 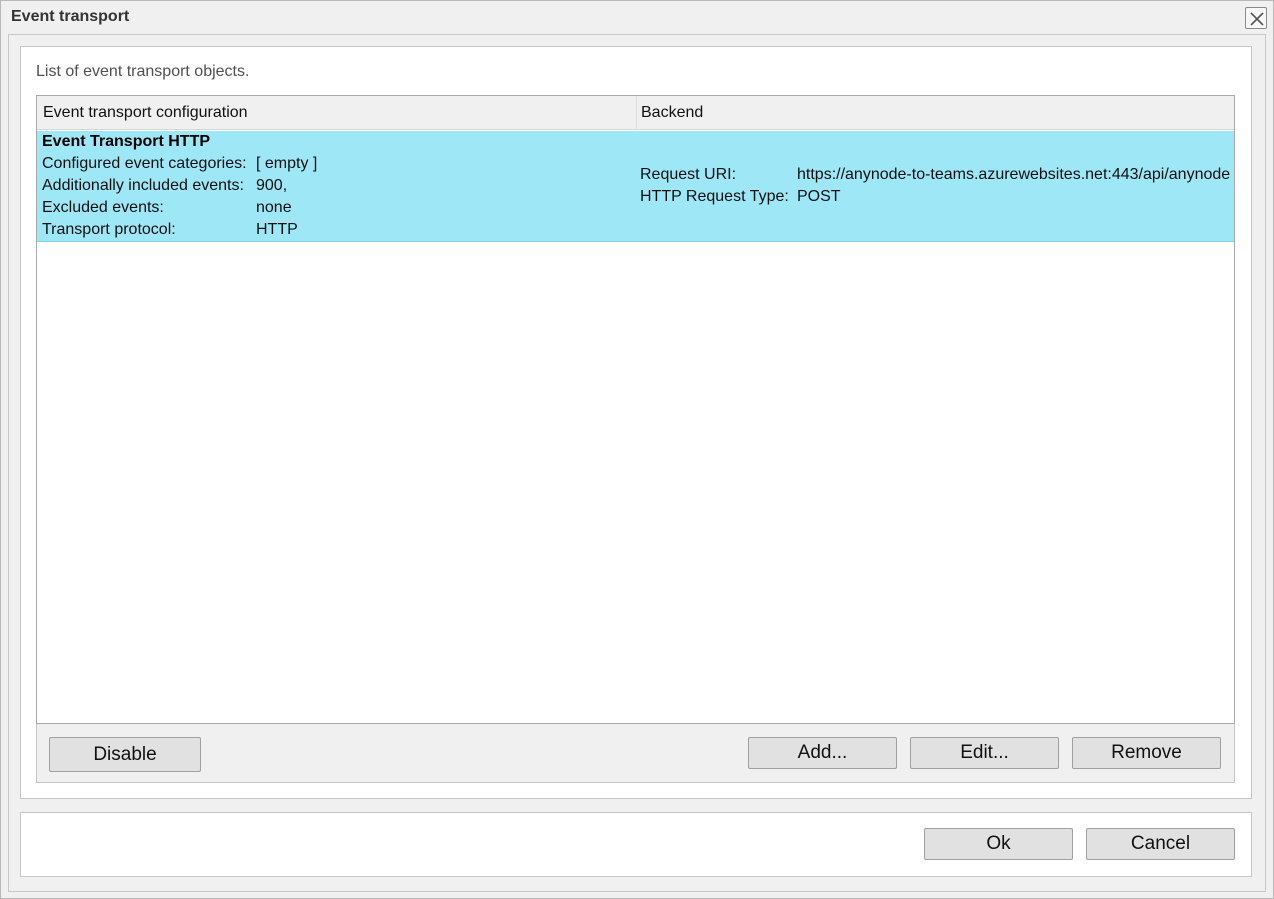 I want to click on backend-label: Request URI:, so click(x=688, y=174).